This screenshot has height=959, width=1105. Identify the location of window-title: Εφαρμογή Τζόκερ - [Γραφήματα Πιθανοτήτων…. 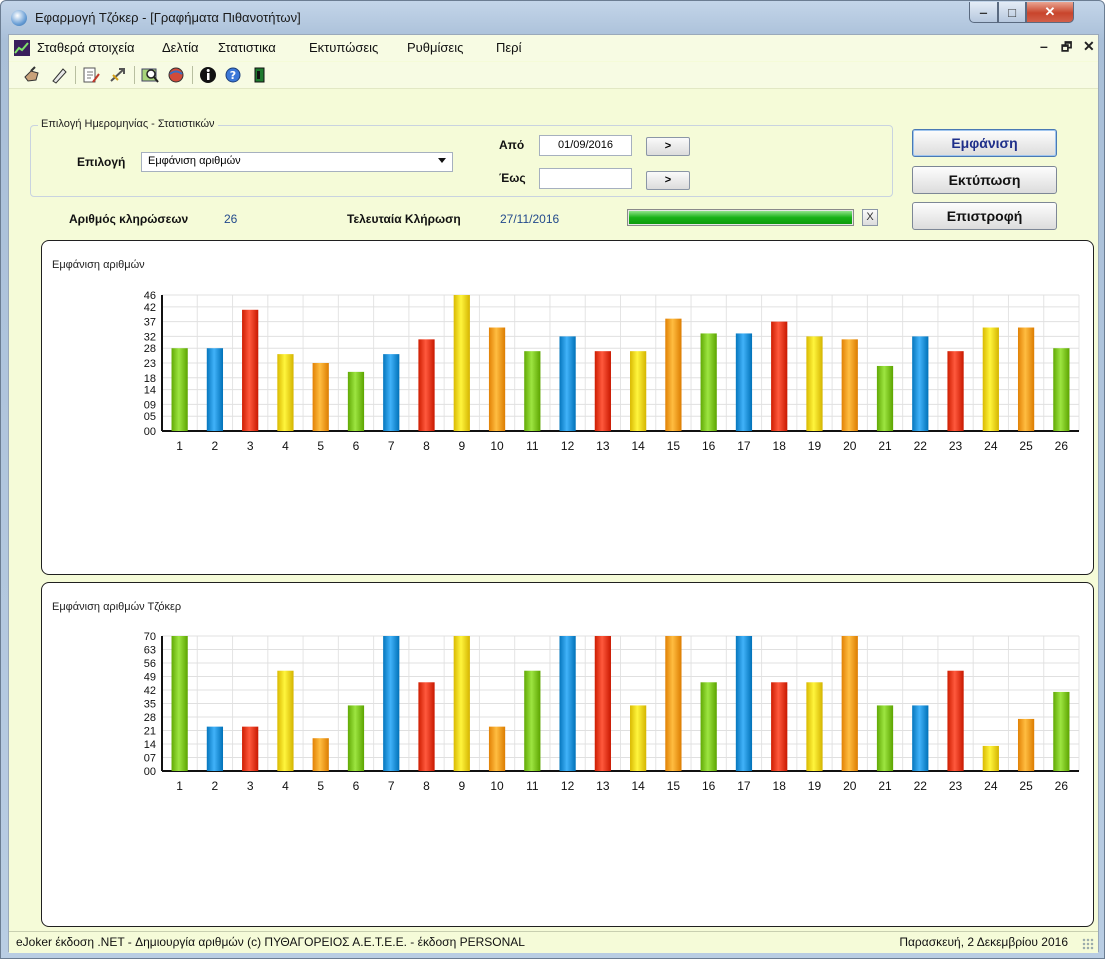
(168, 17).